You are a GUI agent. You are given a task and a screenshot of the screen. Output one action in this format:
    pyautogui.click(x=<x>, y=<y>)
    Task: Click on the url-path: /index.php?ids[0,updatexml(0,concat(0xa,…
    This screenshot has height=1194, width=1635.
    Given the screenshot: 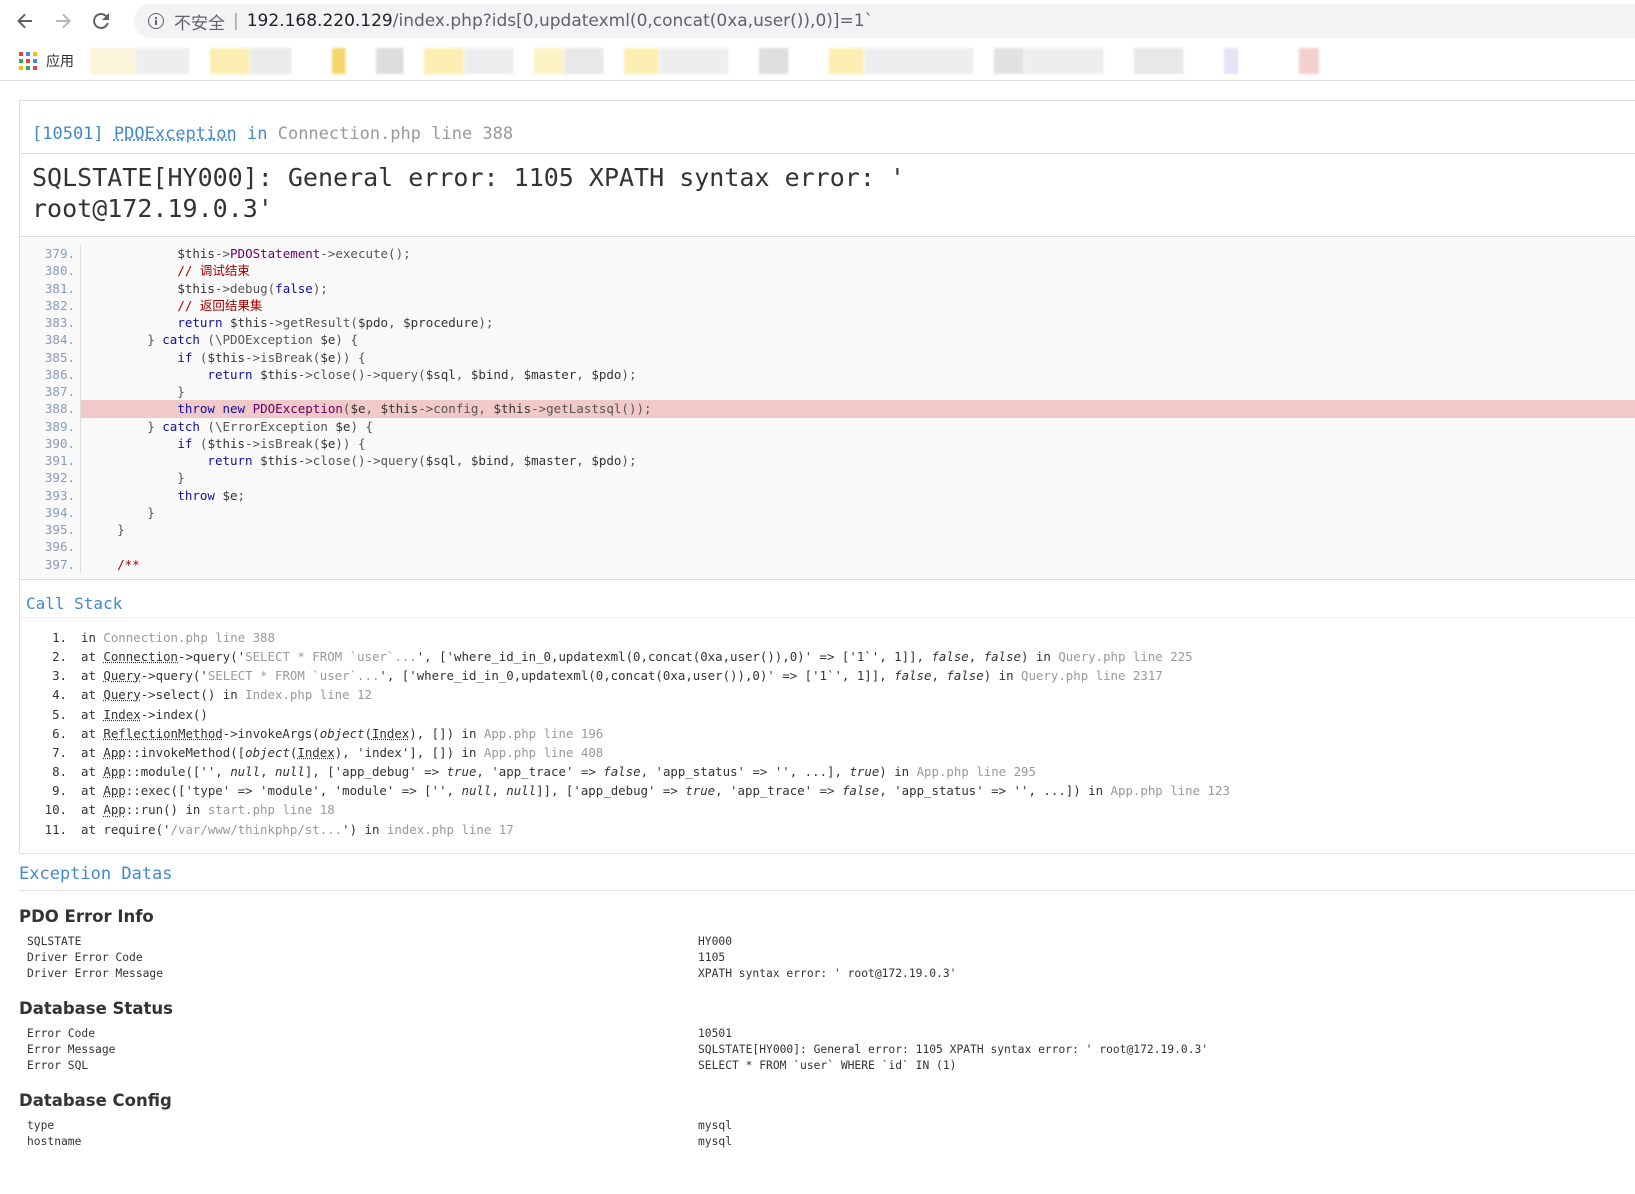 What is the action you would take?
    pyautogui.click(x=633, y=21)
    